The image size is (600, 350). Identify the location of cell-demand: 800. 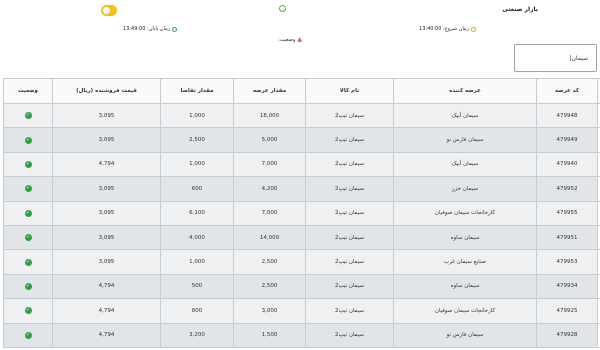
(197, 311).